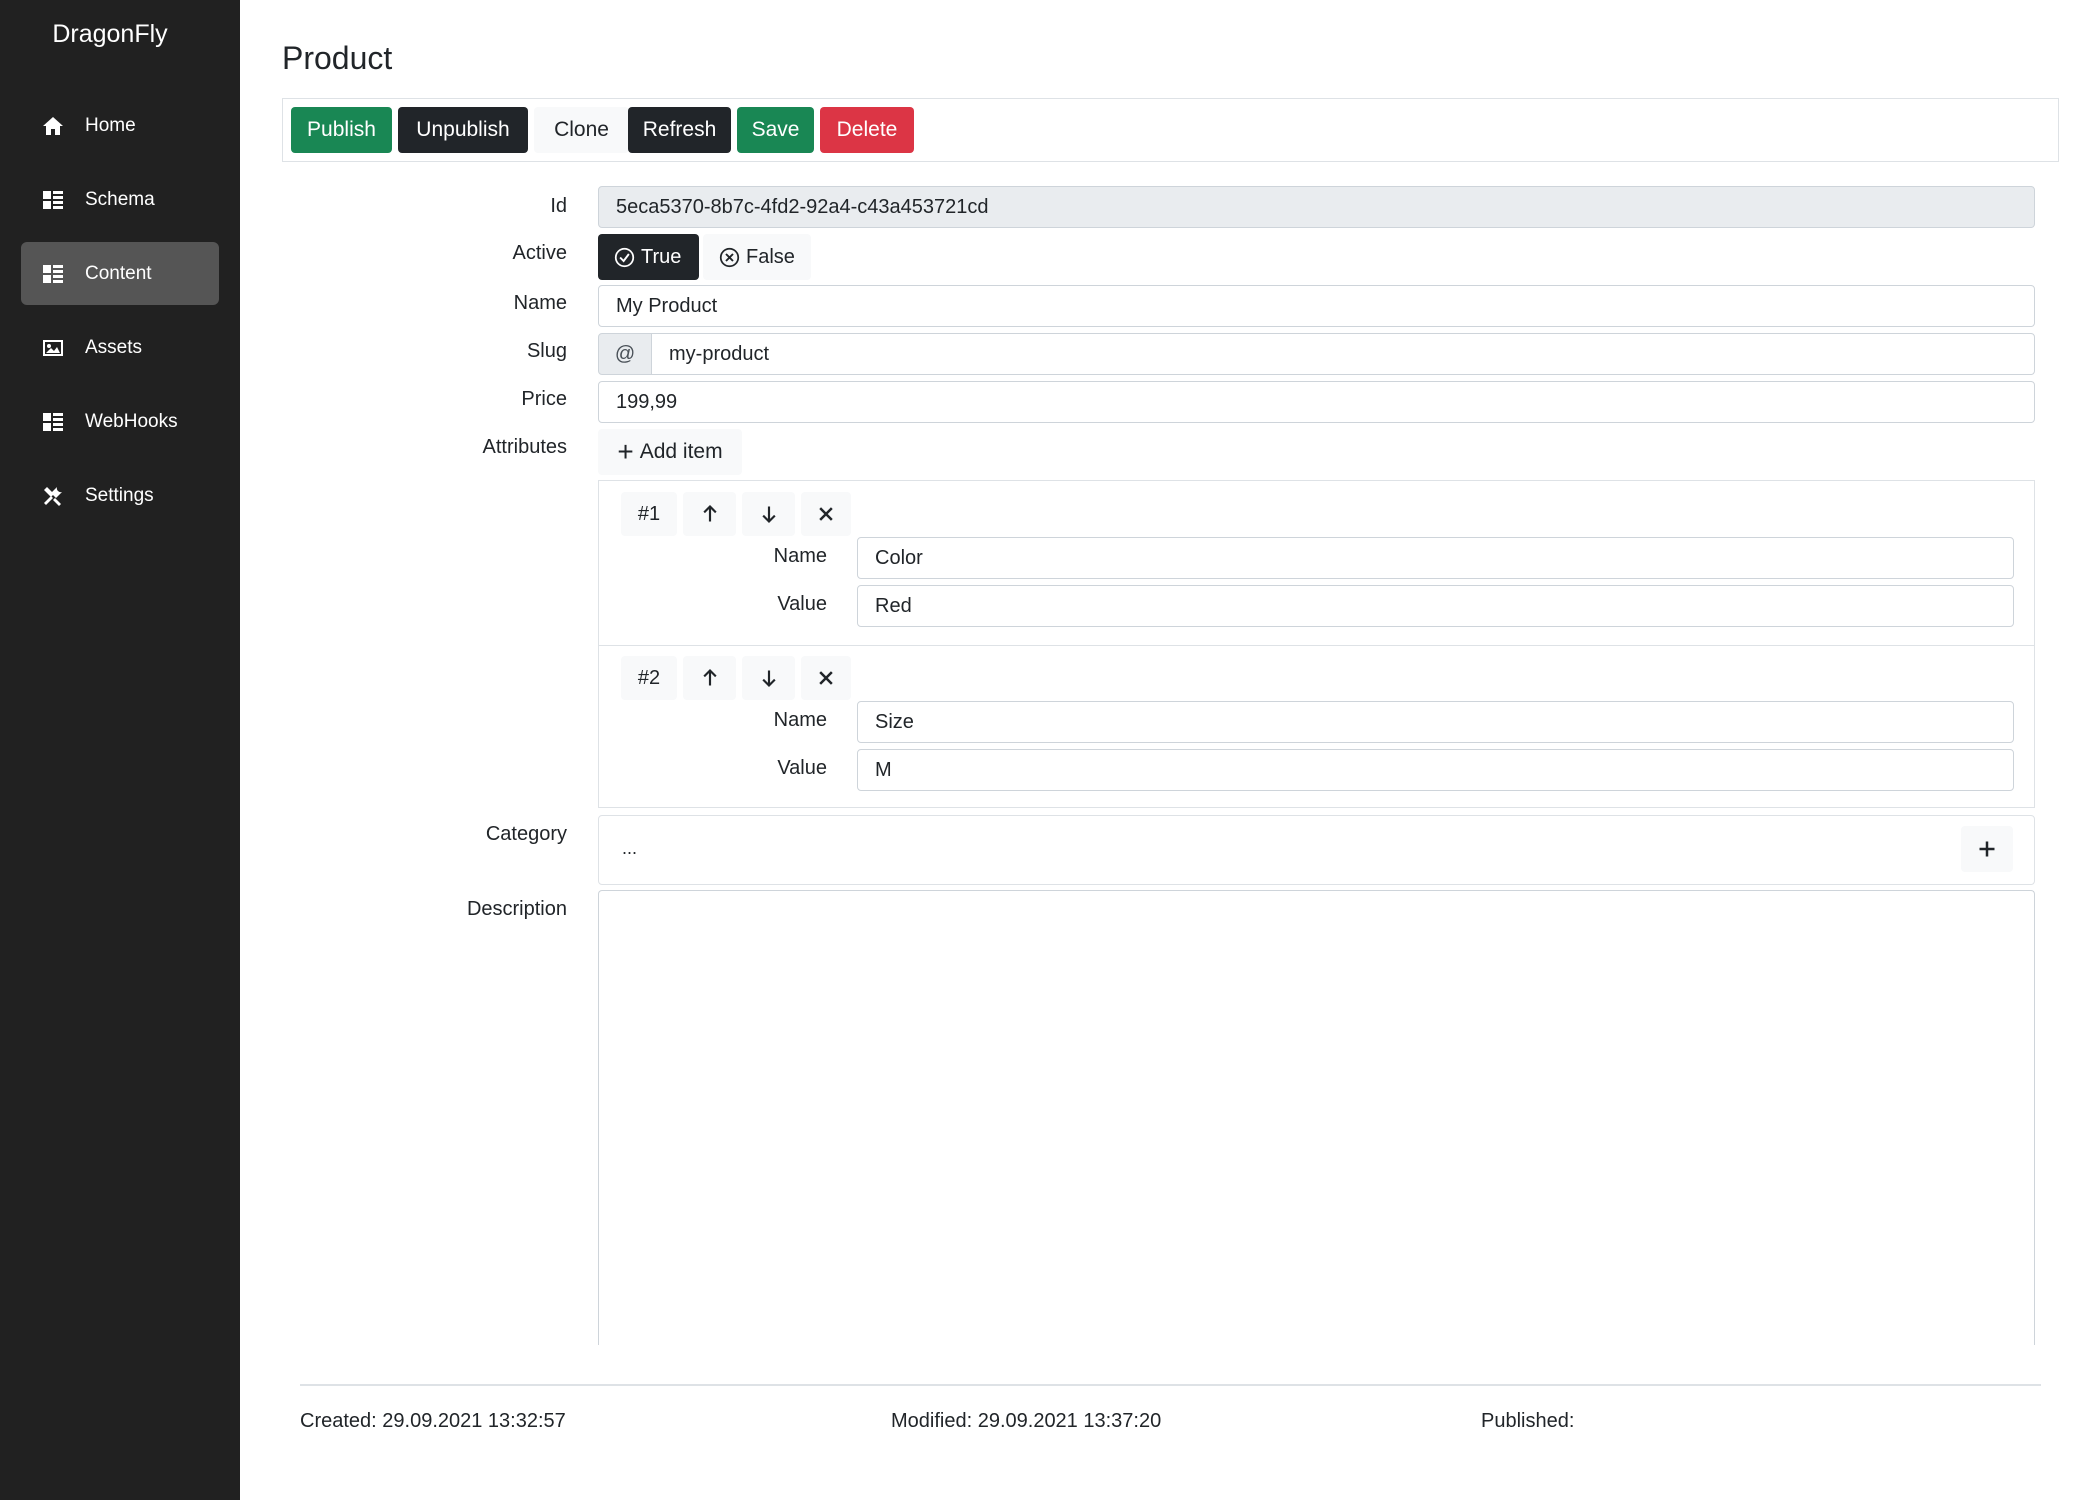 The width and height of the screenshot is (2100, 1500). Describe the element at coordinates (625, 354) in the screenshot. I see `slug-prefix: @` at that location.